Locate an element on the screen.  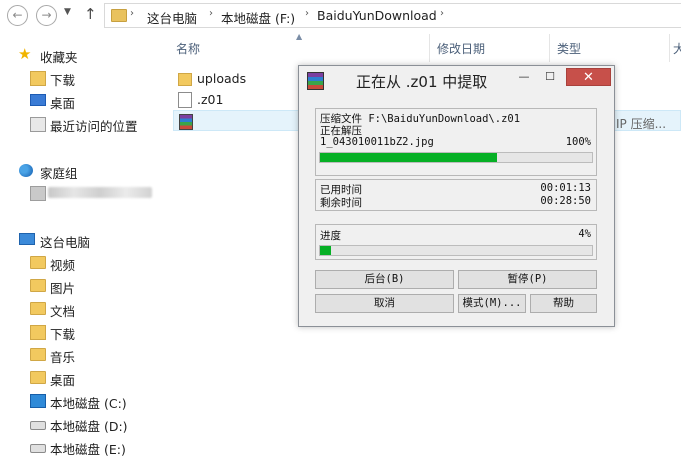
current-file-name: 1_043010011bZ2.jpg is located at coordinates (377, 142).